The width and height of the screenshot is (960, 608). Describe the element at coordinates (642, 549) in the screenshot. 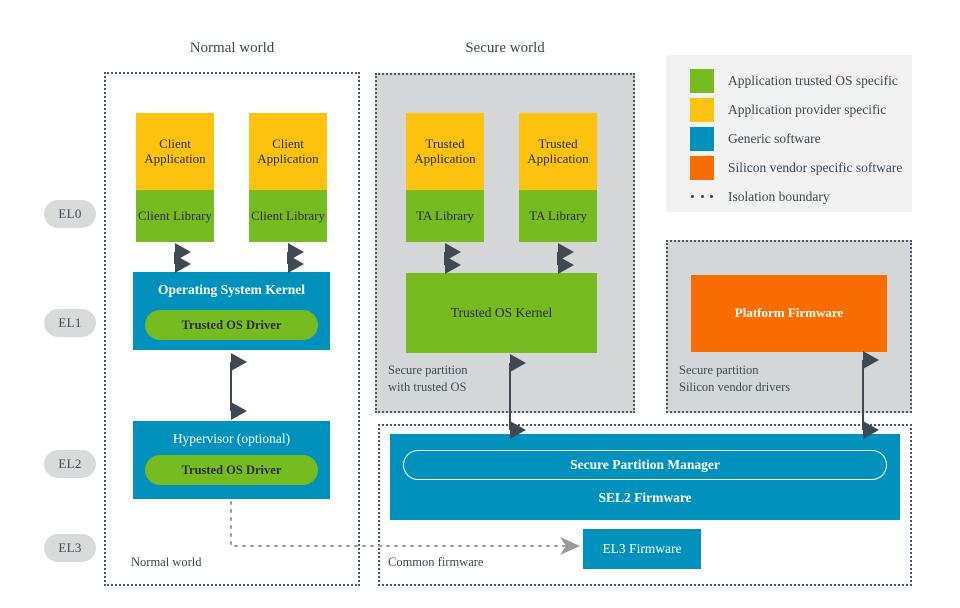

I see `el3-firmware: EL3 Firmware` at that location.